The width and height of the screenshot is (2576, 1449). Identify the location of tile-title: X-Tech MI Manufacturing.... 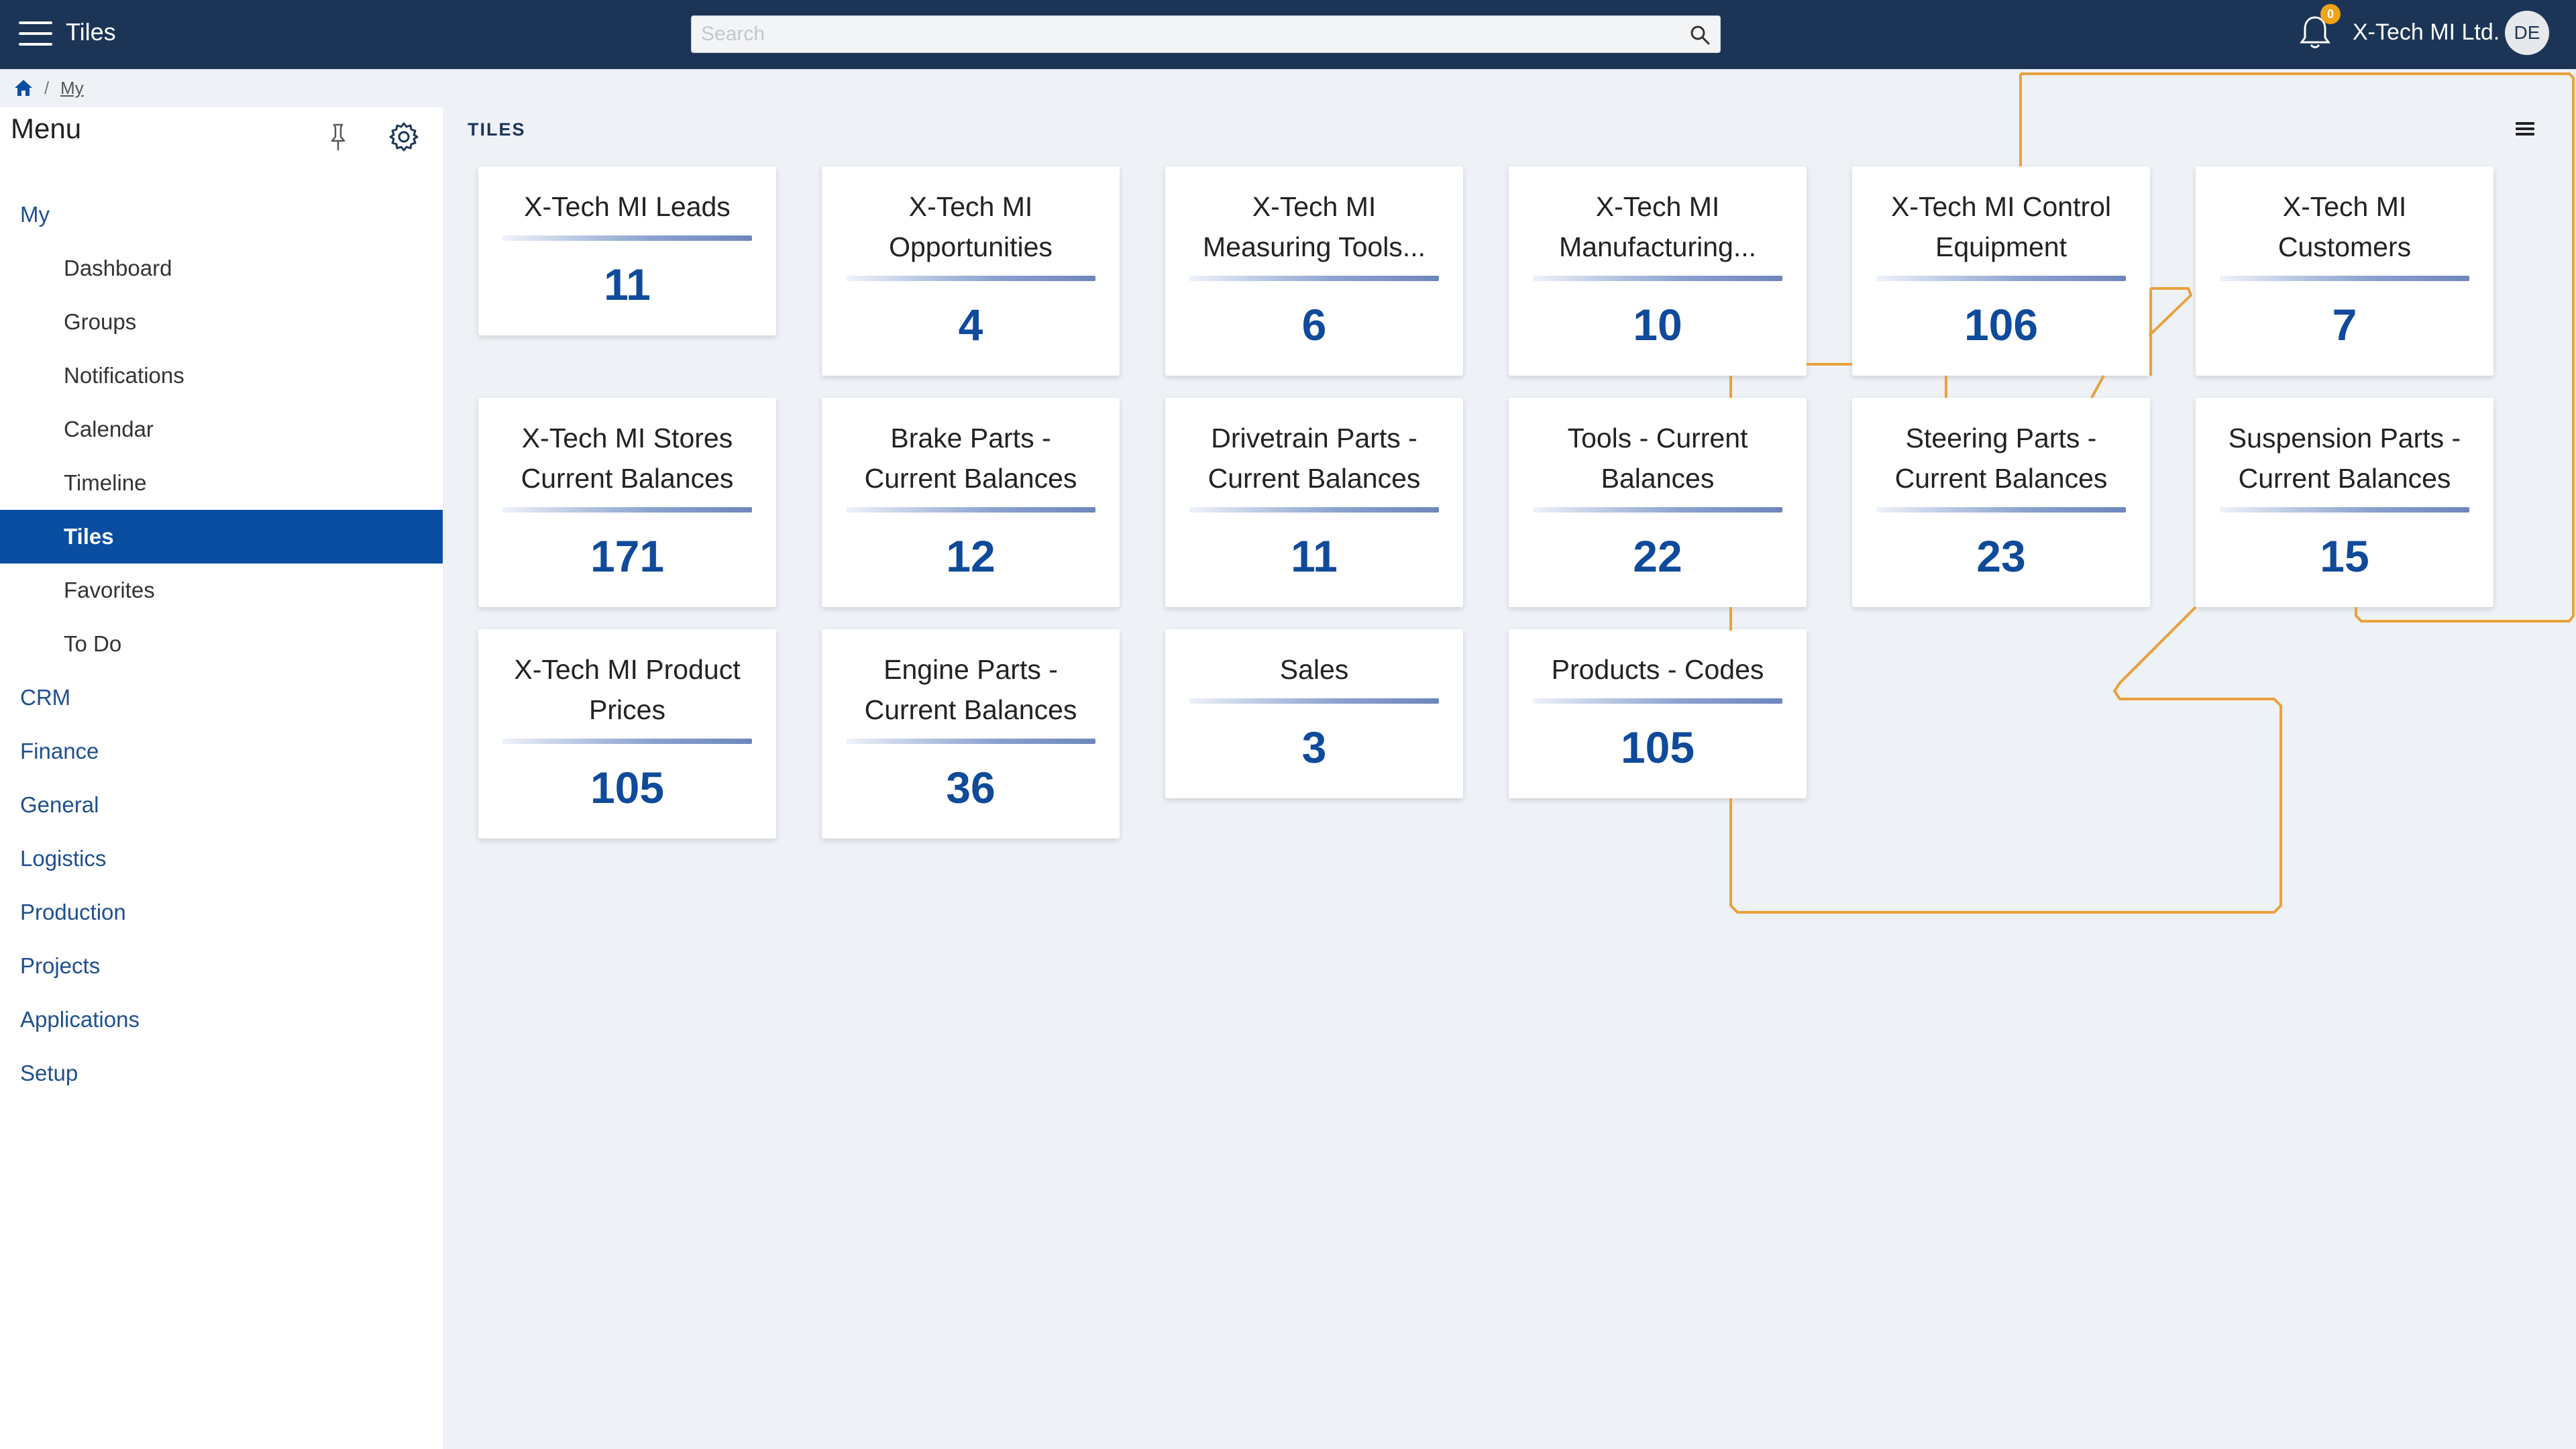
(1657, 226).